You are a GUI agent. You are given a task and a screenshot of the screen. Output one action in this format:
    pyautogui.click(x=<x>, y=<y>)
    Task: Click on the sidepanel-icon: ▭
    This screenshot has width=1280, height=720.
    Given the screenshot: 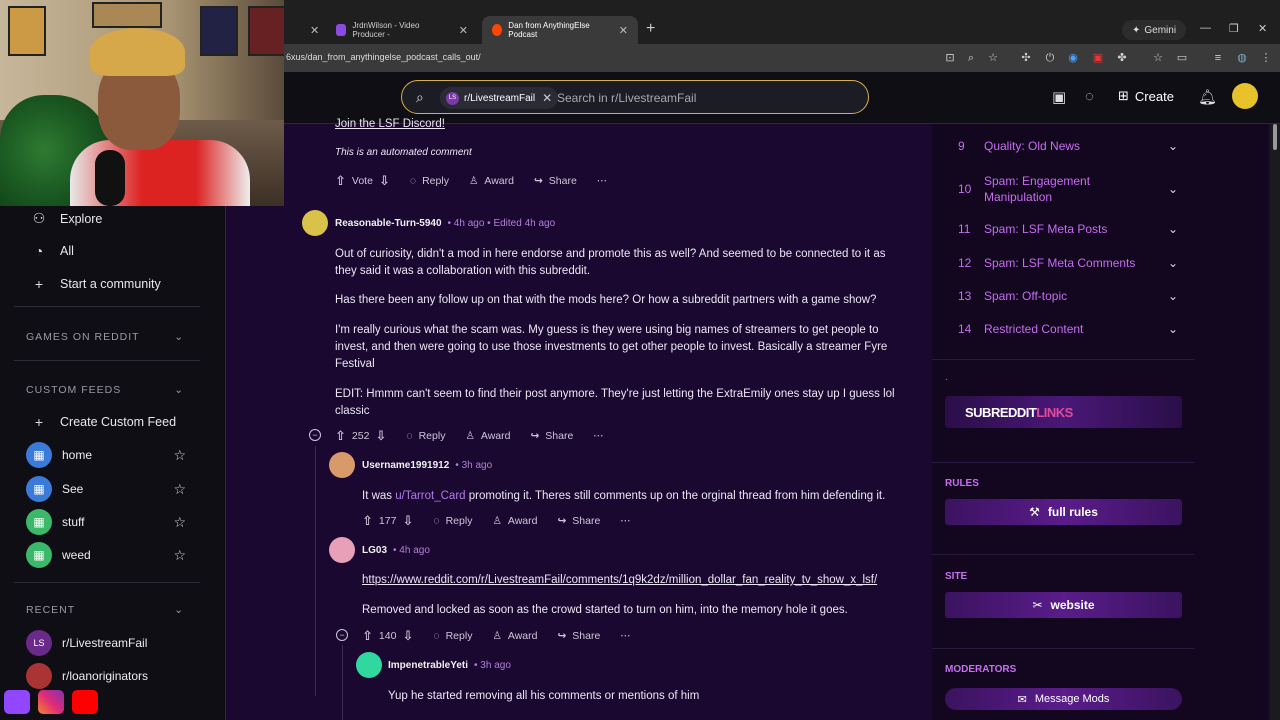 What is the action you would take?
    pyautogui.click(x=1182, y=58)
    